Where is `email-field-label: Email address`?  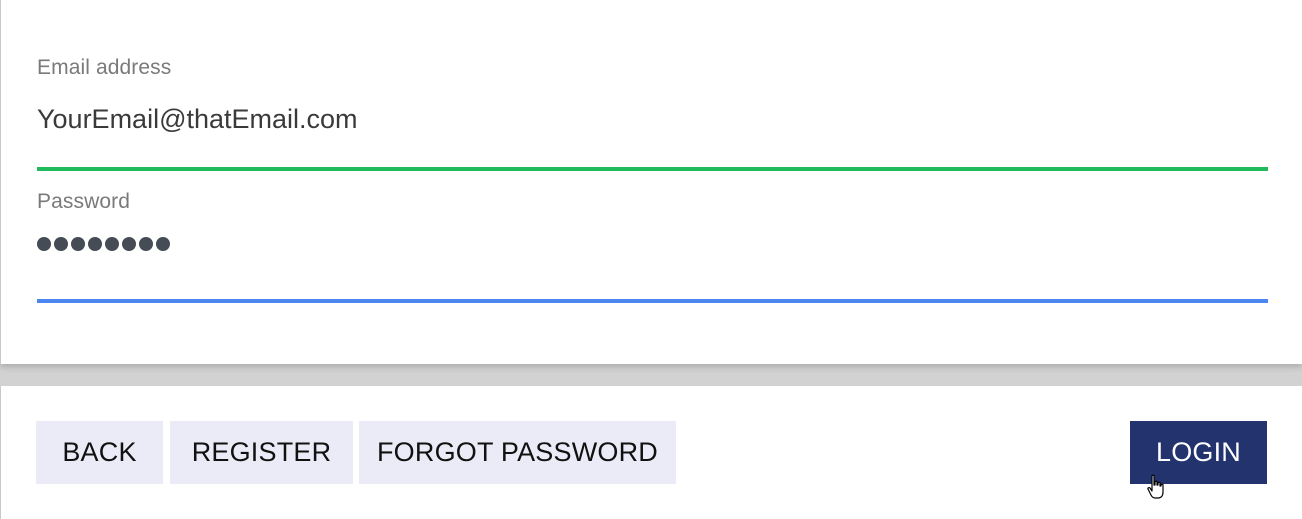 email-field-label: Email address is located at coordinates (104, 67).